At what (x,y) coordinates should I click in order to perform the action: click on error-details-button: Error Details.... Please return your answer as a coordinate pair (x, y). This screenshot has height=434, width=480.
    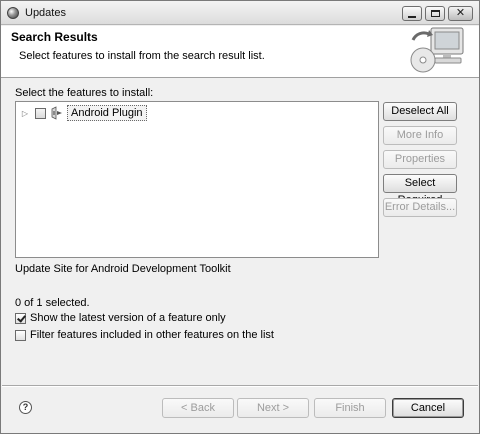
    Looking at the image, I should click on (420, 207).